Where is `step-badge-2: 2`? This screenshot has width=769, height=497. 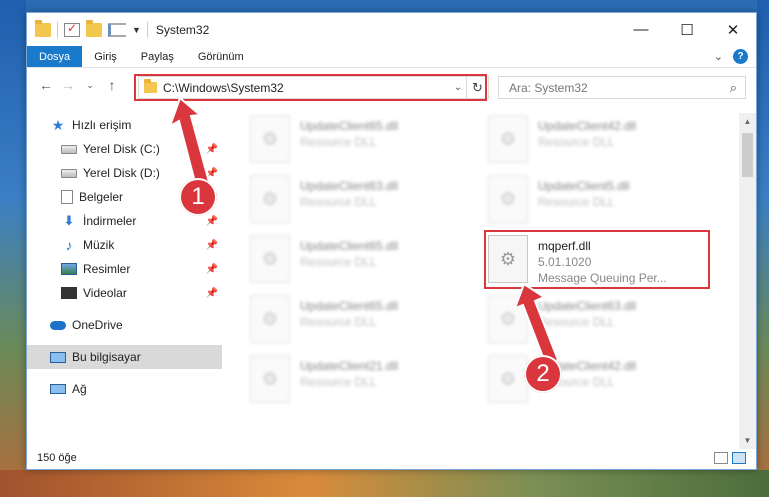
step-badge-2: 2 is located at coordinates (543, 374).